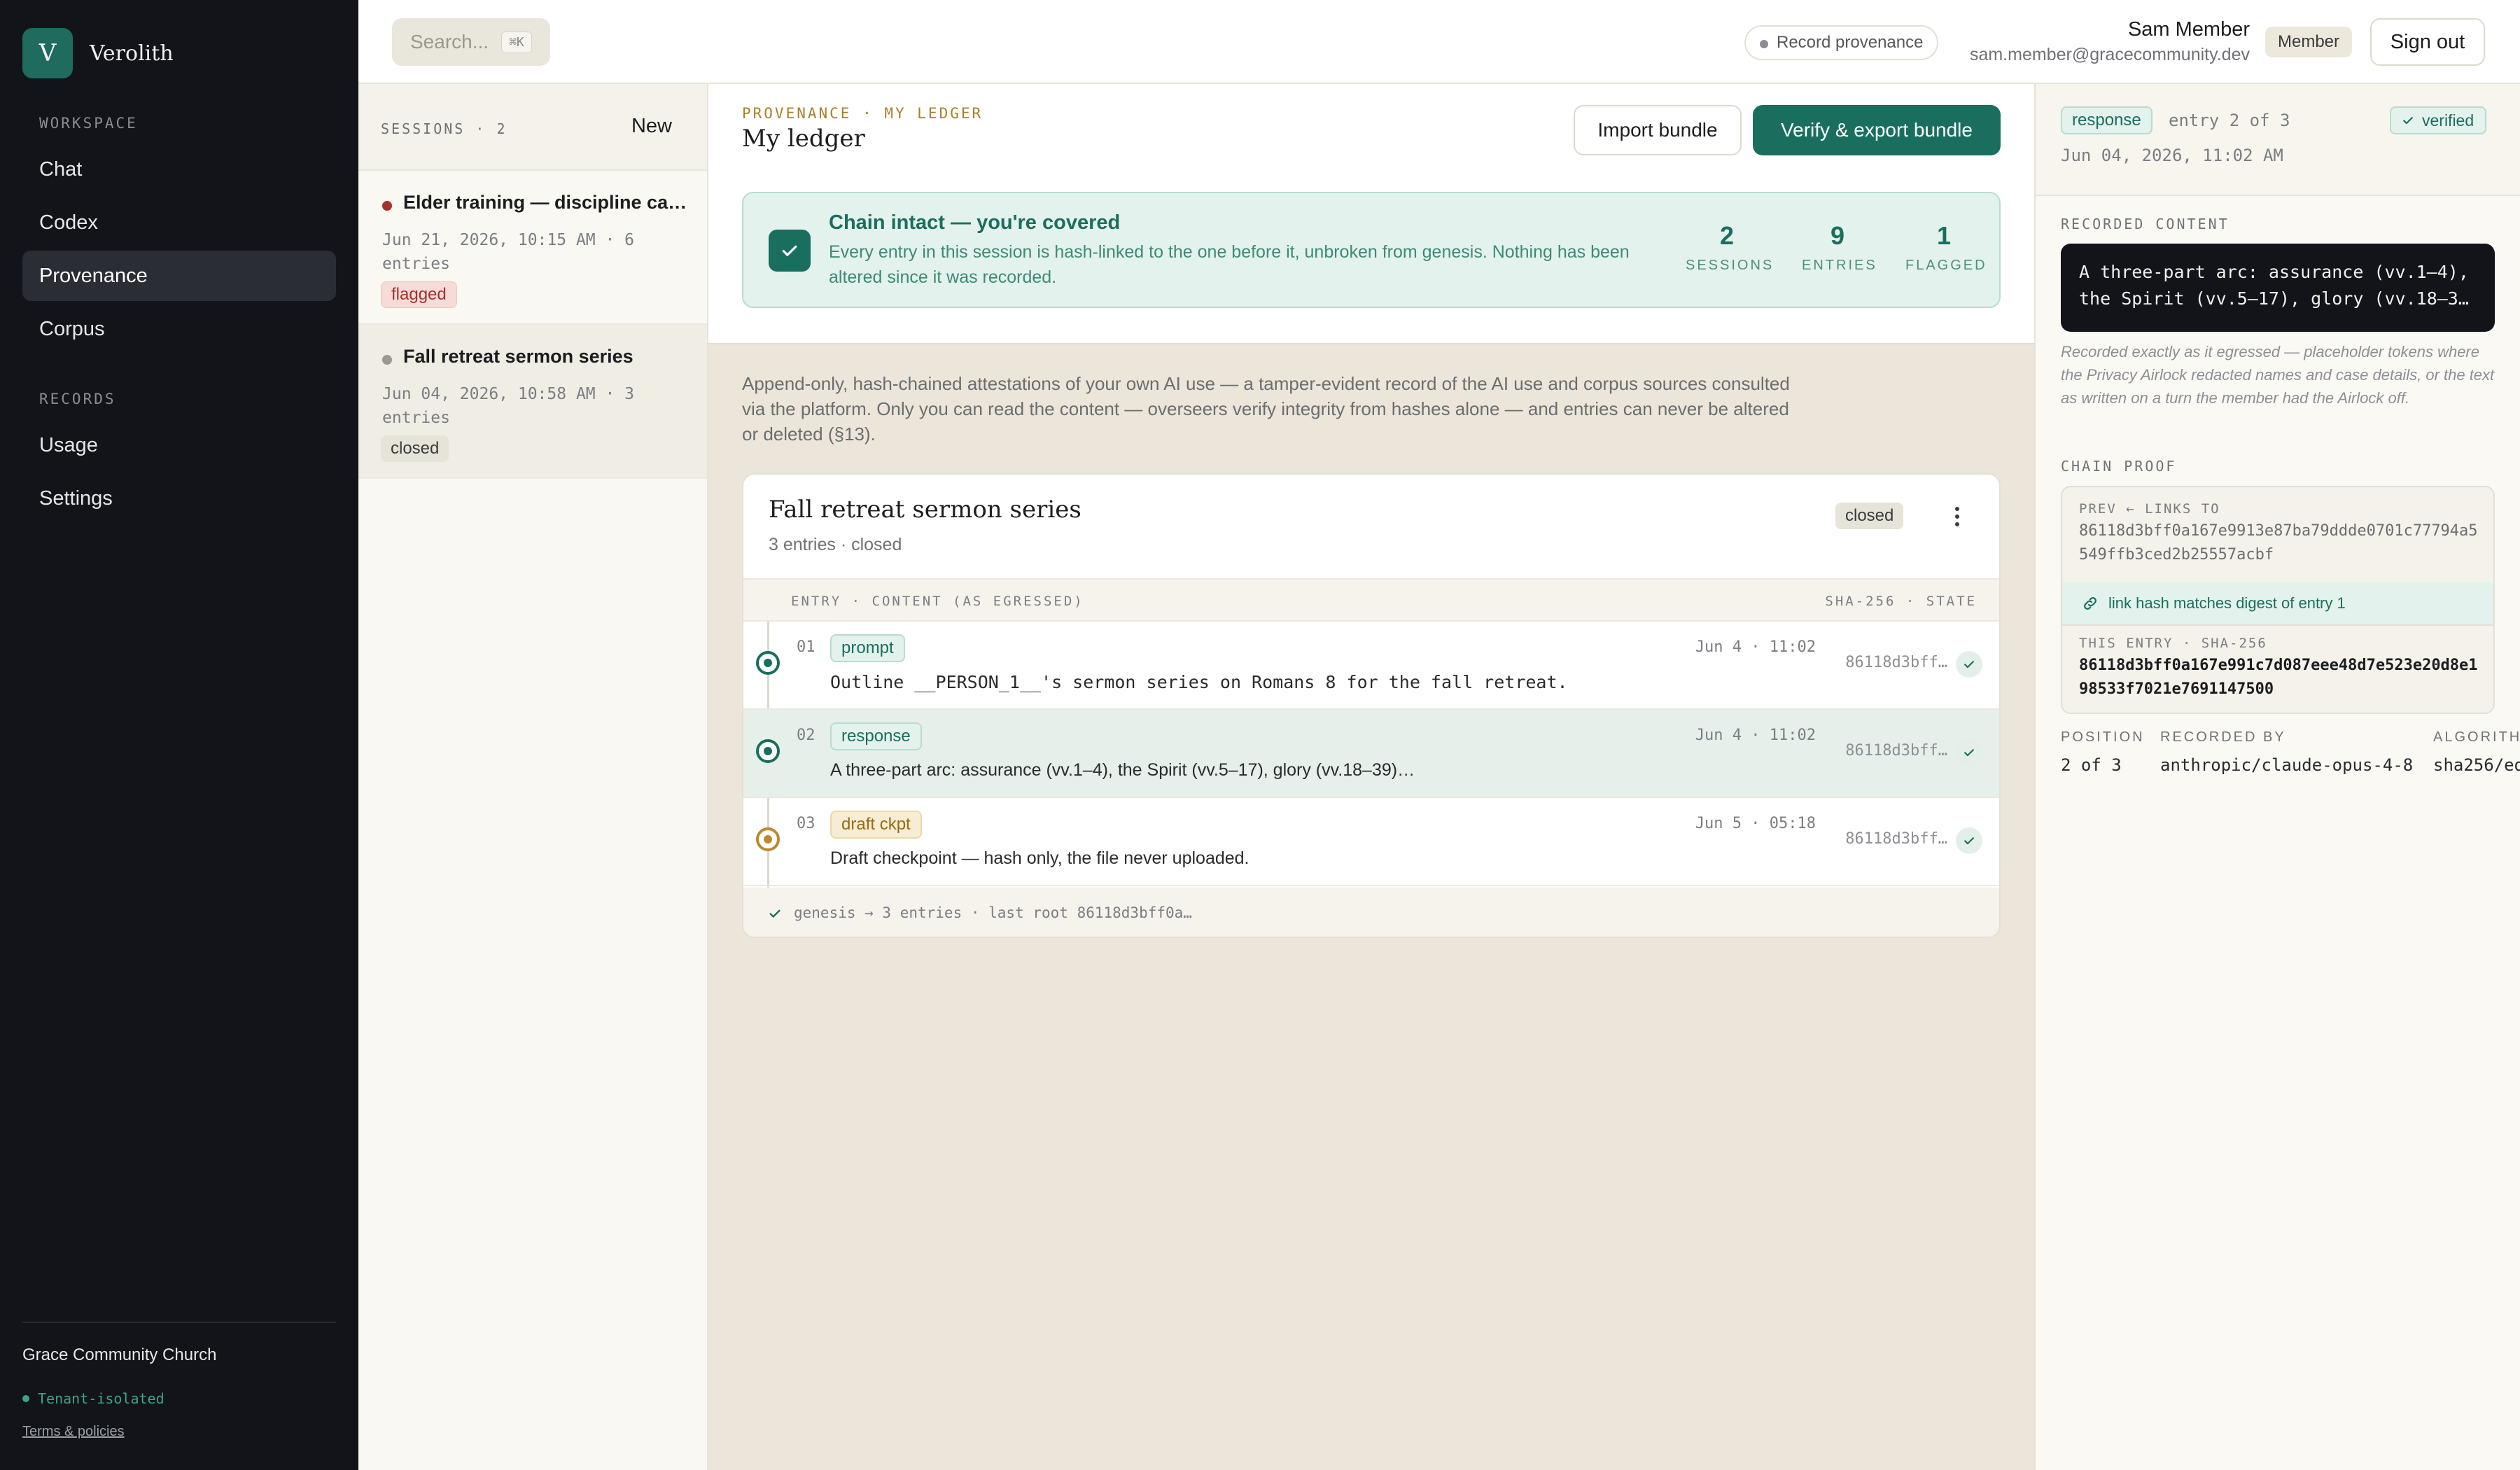  What do you see at coordinates (2173, 643) in the screenshot?
I see `this-hash-label: THIS ENTRY · SHA-256` at bounding box center [2173, 643].